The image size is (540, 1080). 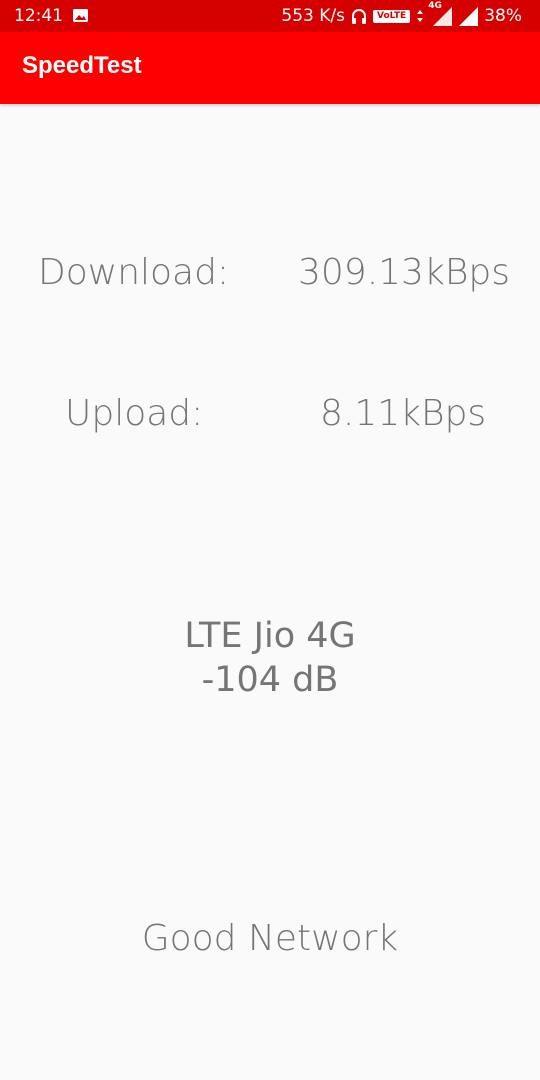 I want to click on app-title: SpeedTest, so click(x=82, y=65).